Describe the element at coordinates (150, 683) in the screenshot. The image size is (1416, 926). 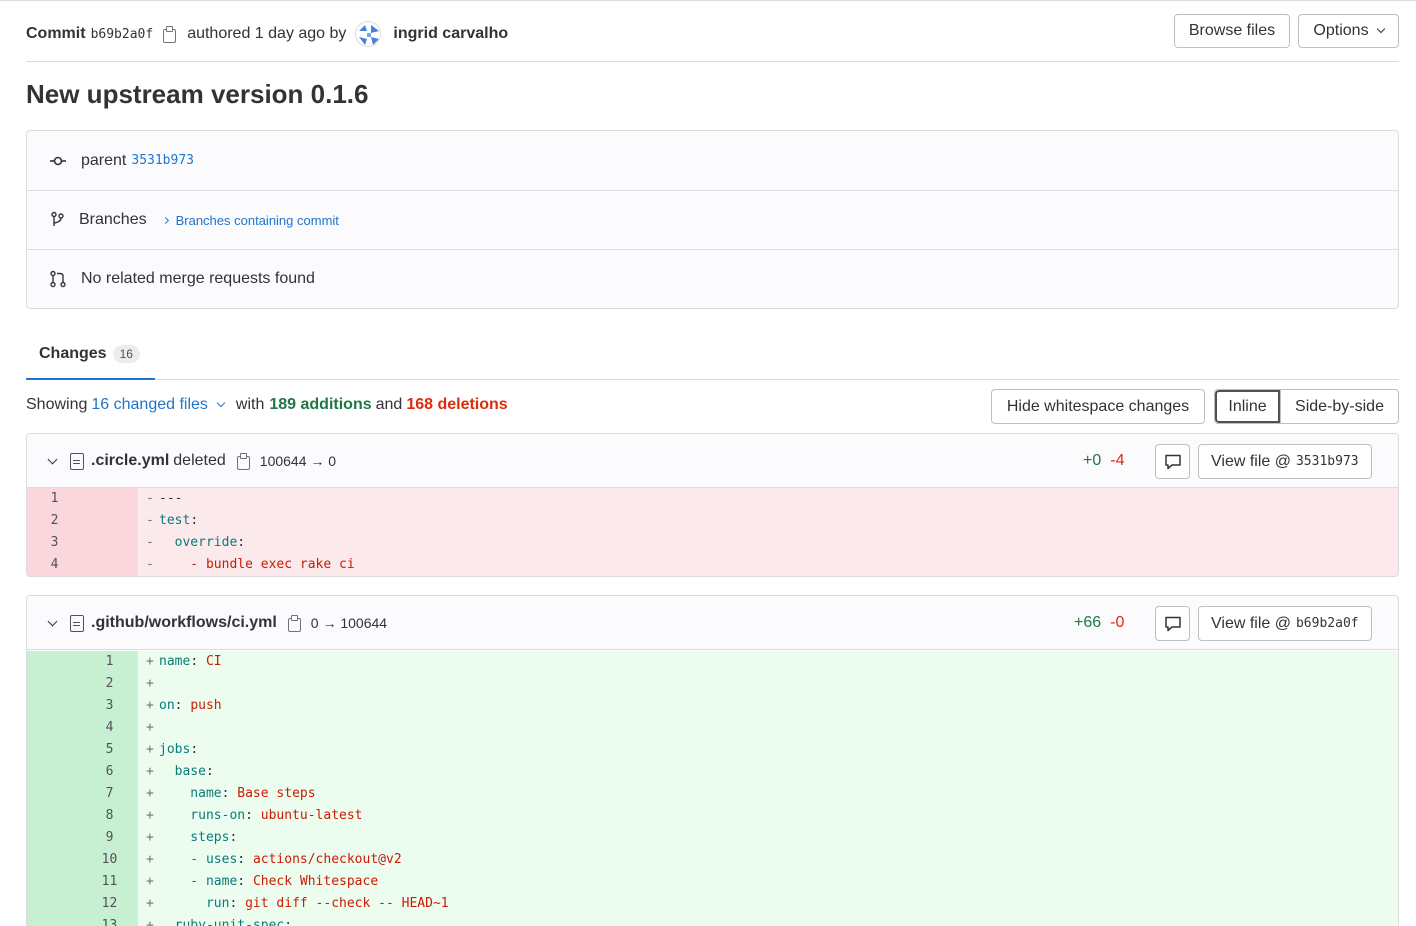
I see `diff-sign: +` at that location.